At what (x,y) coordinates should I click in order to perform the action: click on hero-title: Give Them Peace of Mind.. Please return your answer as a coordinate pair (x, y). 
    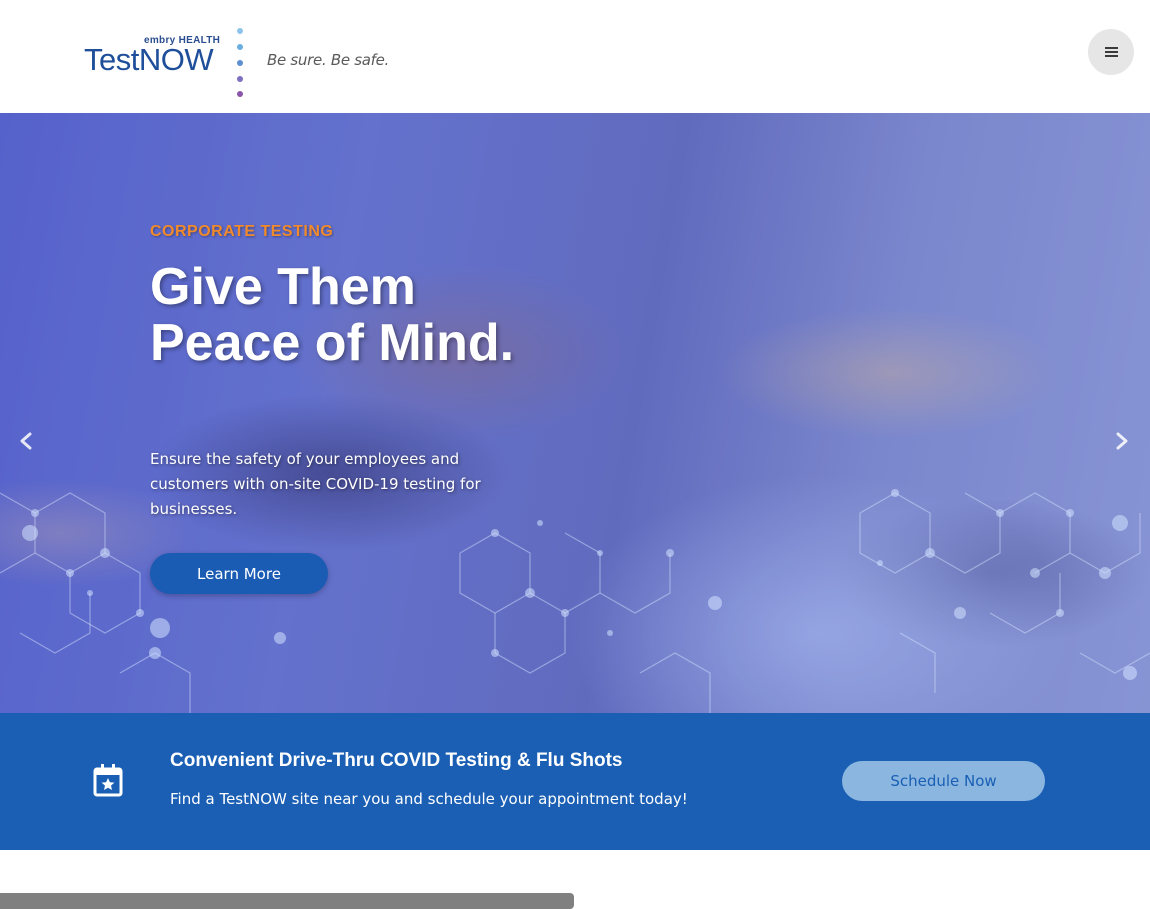
    Looking at the image, I should click on (332, 315).